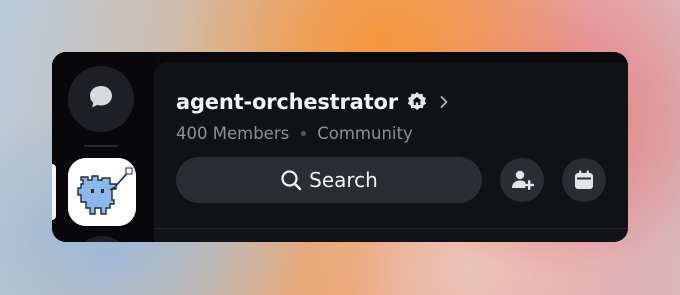 This screenshot has width=680, height=295. Describe the element at coordinates (233, 133) in the screenshot. I see `member-count: 400 Members` at that location.